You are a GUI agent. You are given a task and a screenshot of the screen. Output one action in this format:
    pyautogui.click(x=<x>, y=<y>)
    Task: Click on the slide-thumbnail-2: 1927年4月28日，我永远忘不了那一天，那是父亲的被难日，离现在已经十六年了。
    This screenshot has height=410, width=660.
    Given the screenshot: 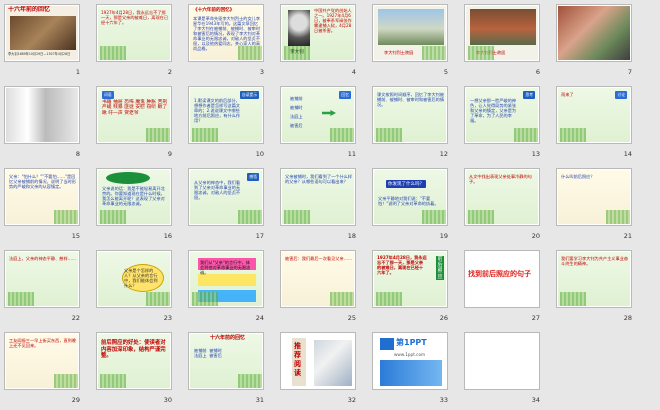 What is the action you would take?
    pyautogui.click(x=134, y=33)
    